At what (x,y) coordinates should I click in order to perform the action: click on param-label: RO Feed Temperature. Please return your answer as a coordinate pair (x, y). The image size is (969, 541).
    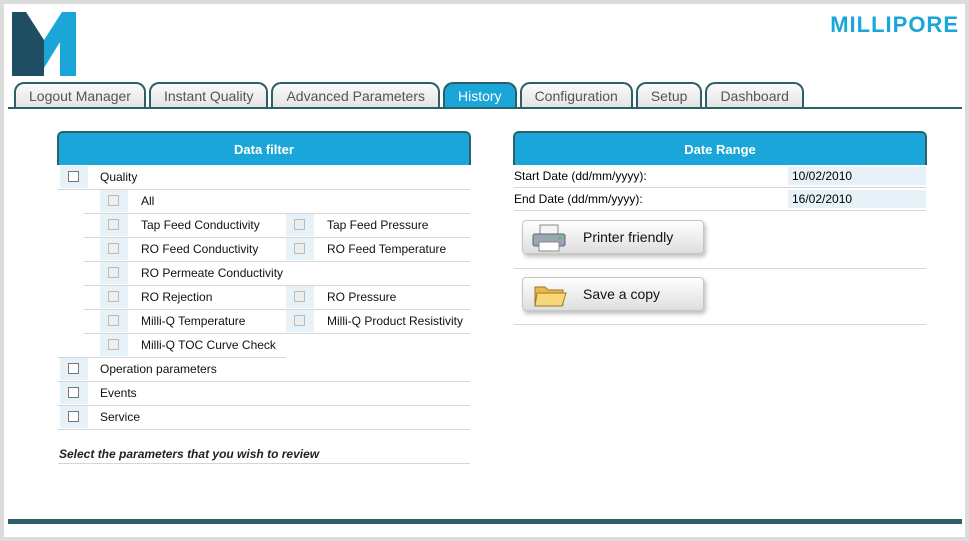
    Looking at the image, I should click on (387, 249).